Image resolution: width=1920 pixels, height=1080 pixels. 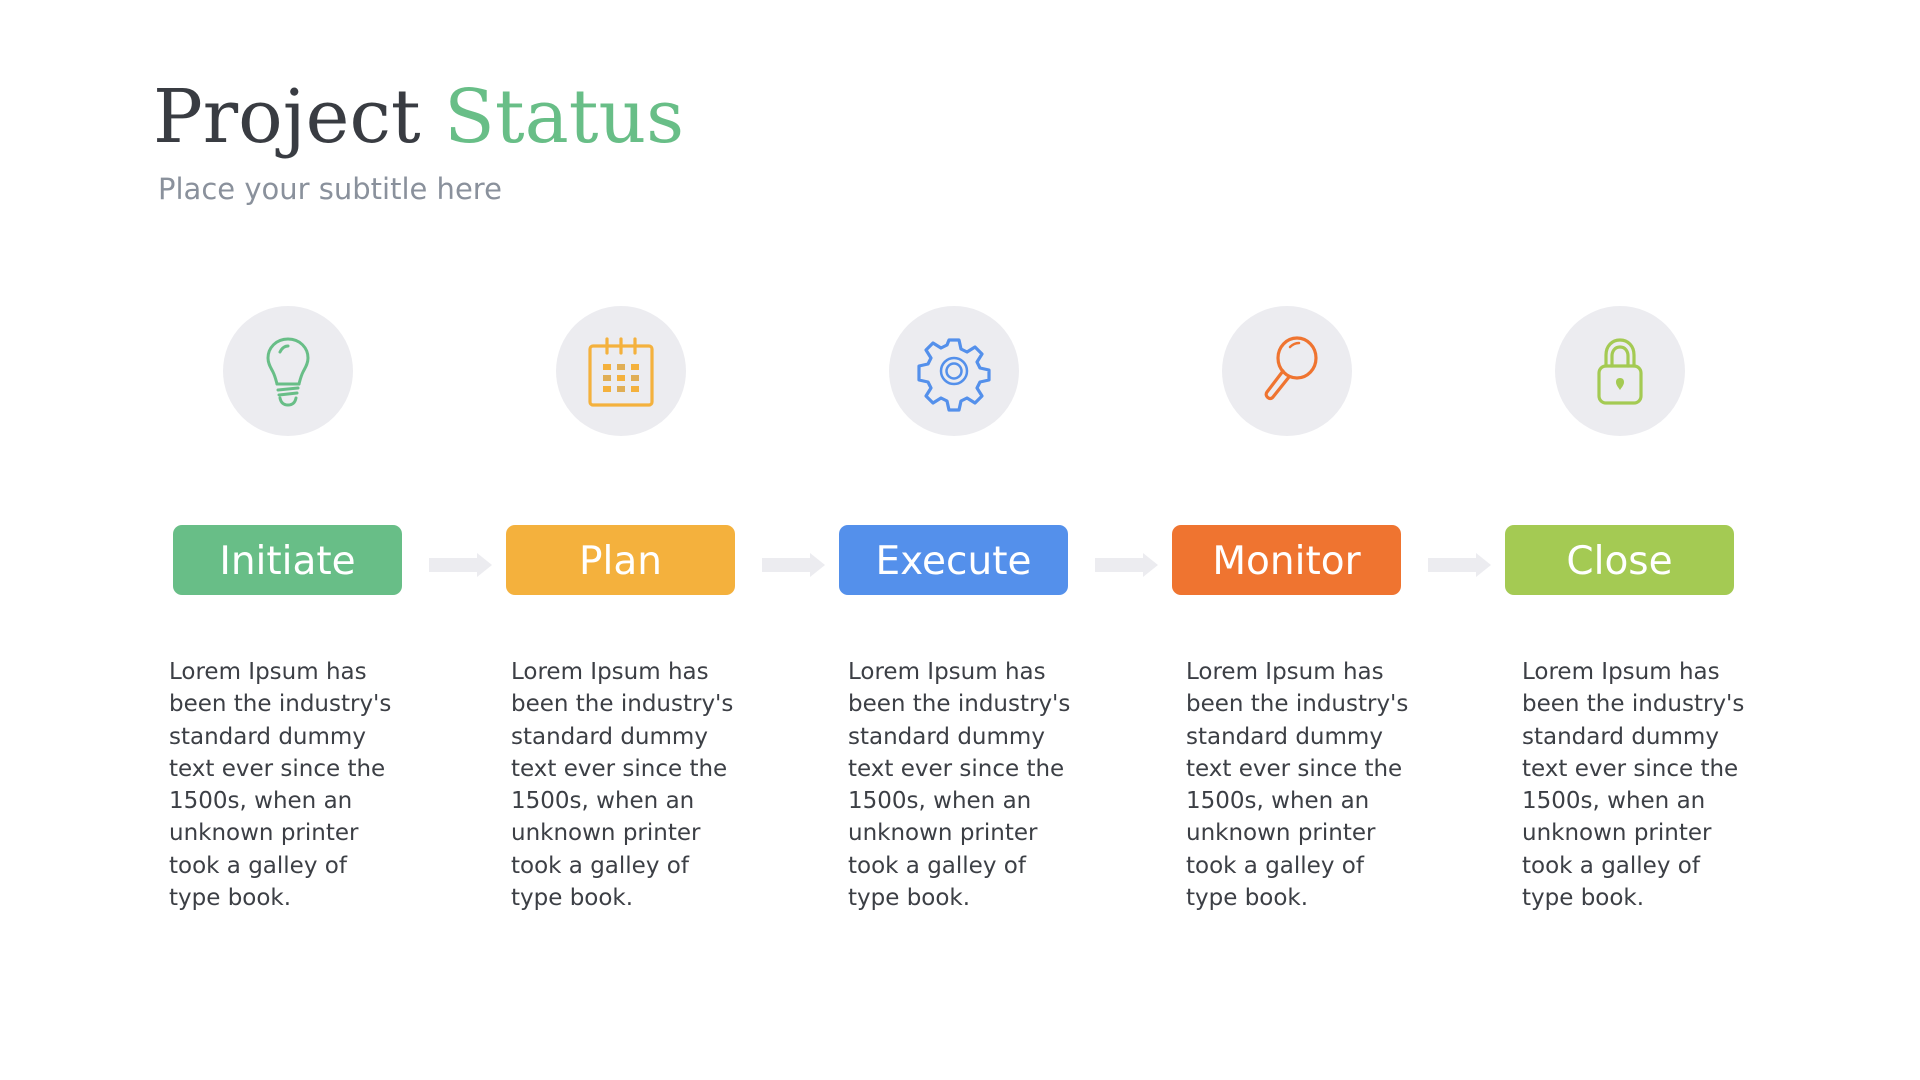 What do you see at coordinates (330, 189) in the screenshot?
I see `page-subtitle: Place your subtitle here` at bounding box center [330, 189].